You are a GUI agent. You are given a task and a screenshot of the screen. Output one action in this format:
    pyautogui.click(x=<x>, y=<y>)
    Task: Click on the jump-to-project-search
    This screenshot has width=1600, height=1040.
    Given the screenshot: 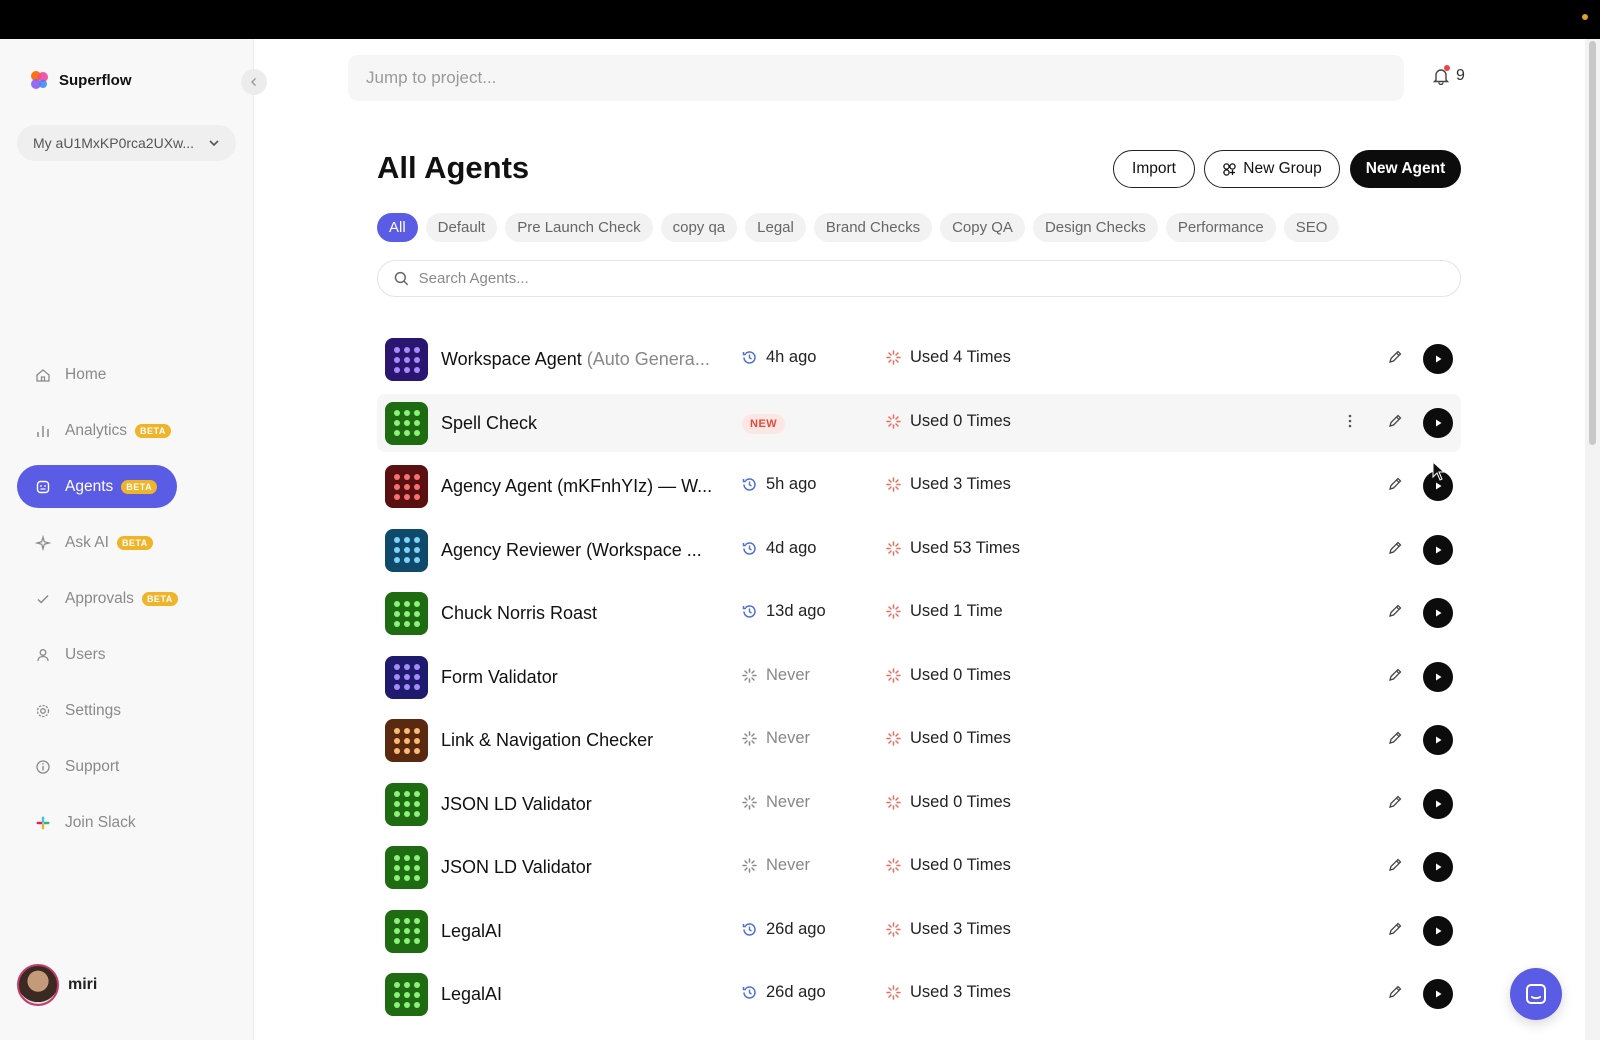 What is the action you would take?
    pyautogui.click(x=876, y=78)
    